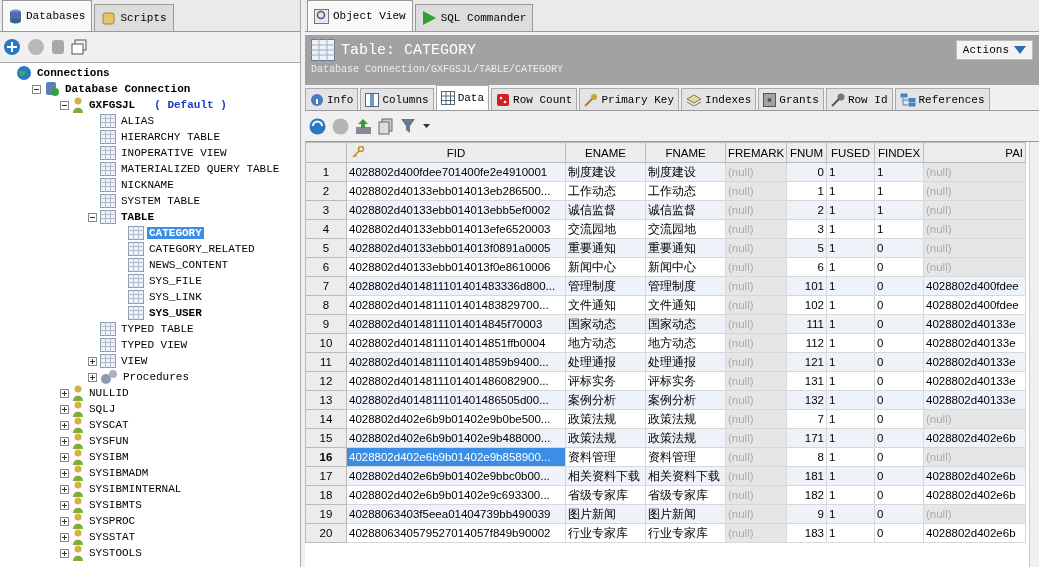 The height and width of the screenshot is (567, 1039). I want to click on tree-item: SYSPROC, so click(112, 521).